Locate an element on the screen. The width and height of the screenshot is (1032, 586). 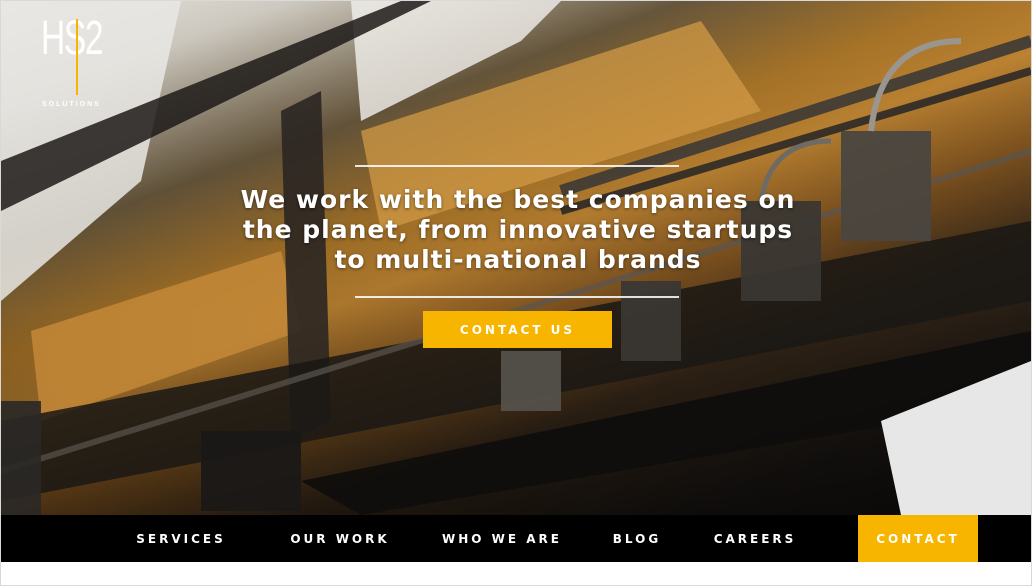
contact-us-button: CONTACT US is located at coordinates (517, 329).